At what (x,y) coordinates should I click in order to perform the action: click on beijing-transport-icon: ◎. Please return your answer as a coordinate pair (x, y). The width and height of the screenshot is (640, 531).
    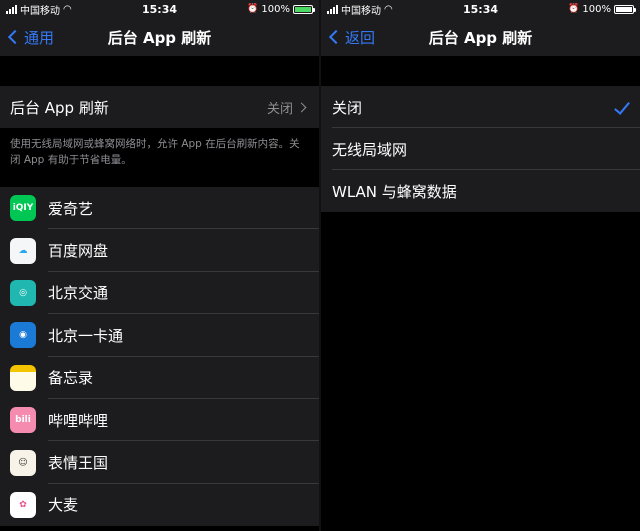
    Looking at the image, I should click on (23, 292).